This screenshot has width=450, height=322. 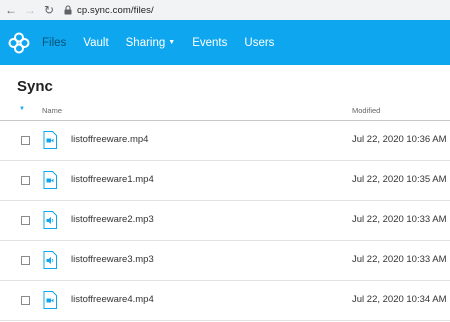 I want to click on browser-toolbar: ← → ↻ cp.sync.com/files/, so click(x=225, y=10).